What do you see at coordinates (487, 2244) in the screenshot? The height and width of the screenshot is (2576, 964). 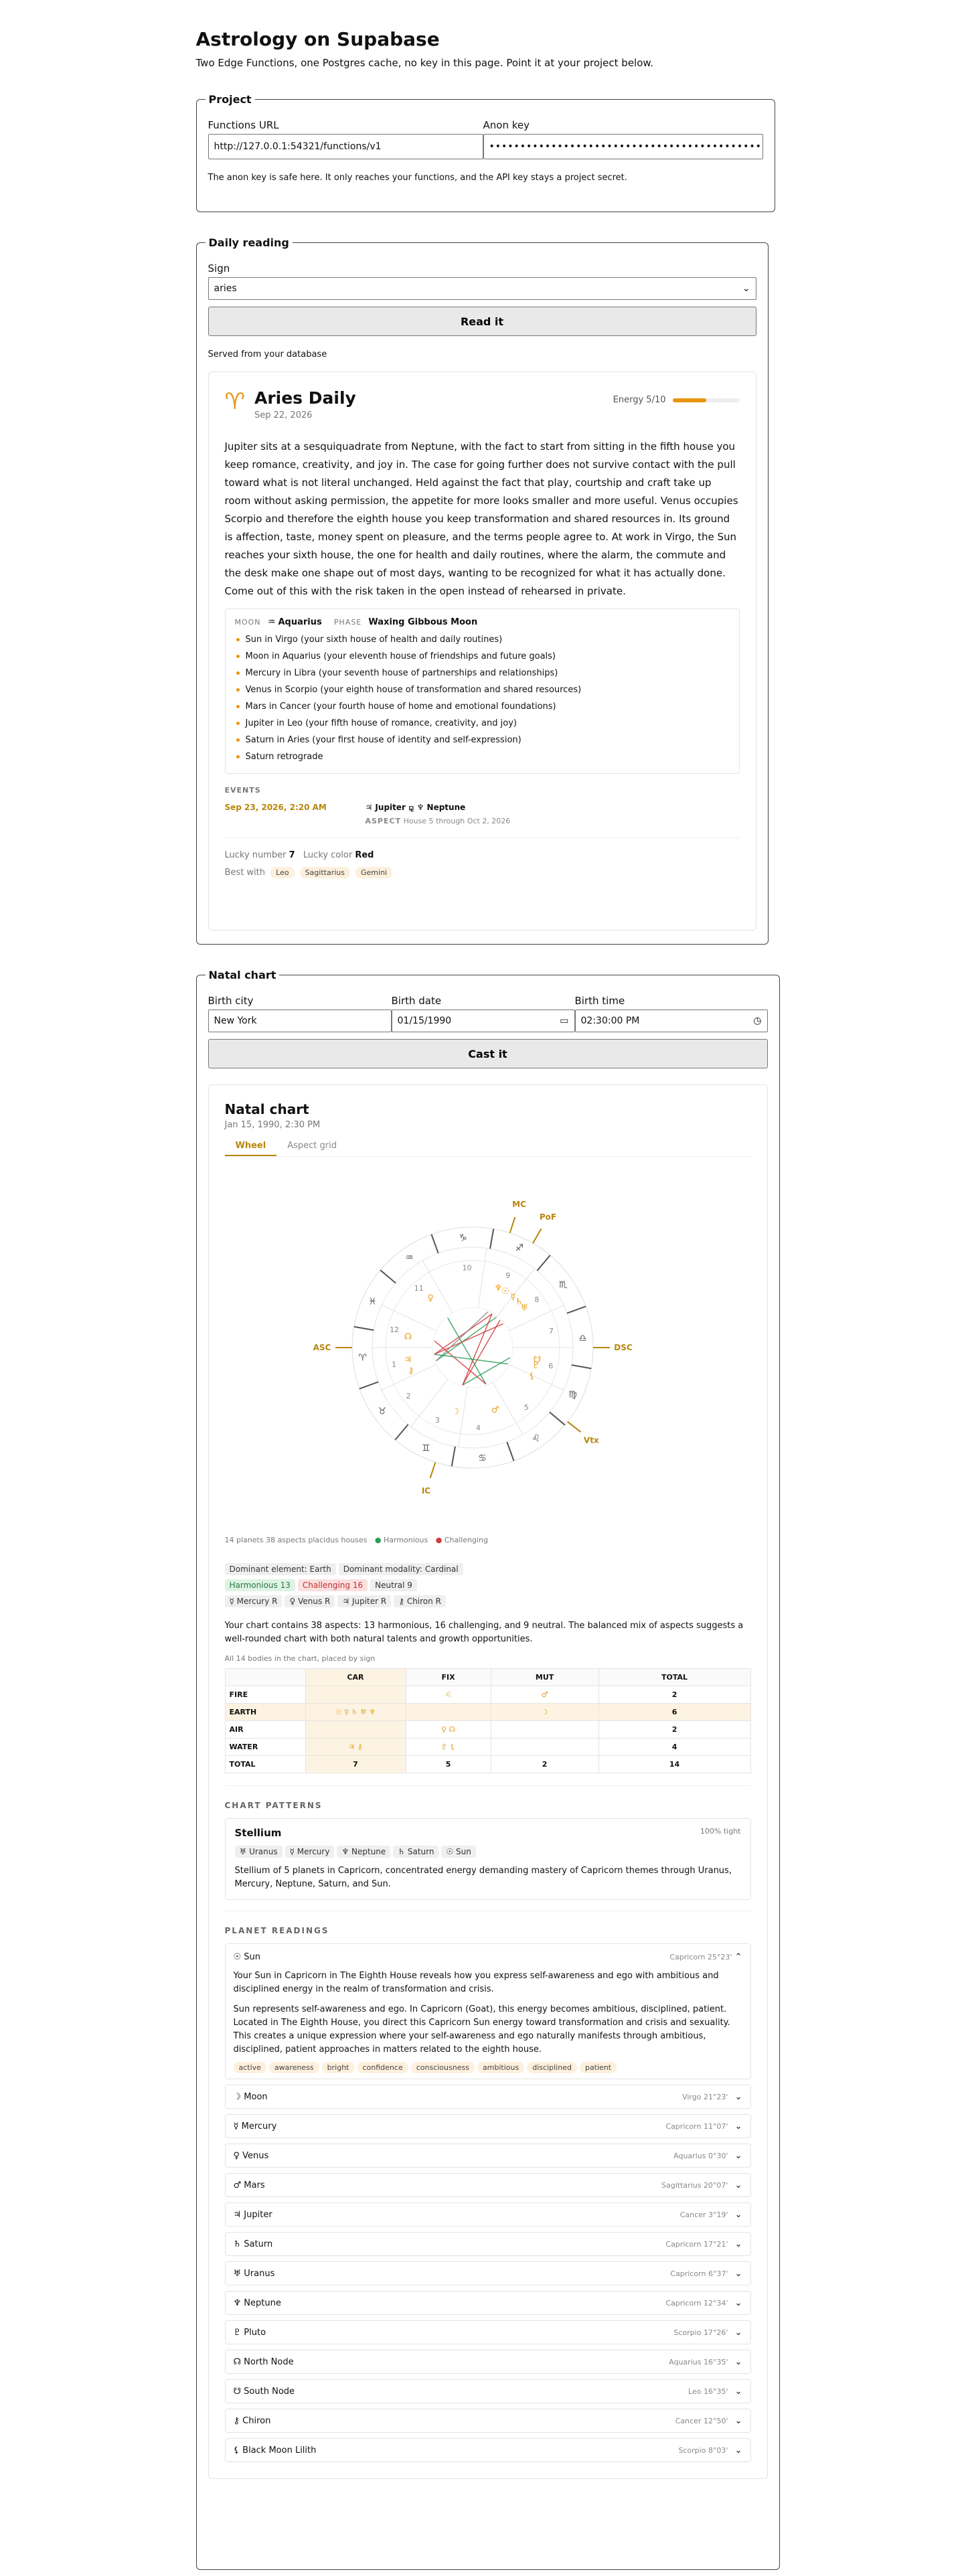 I see `planet-reading-row: ♄ Saturn Capricorn 17°21' ⌄` at bounding box center [487, 2244].